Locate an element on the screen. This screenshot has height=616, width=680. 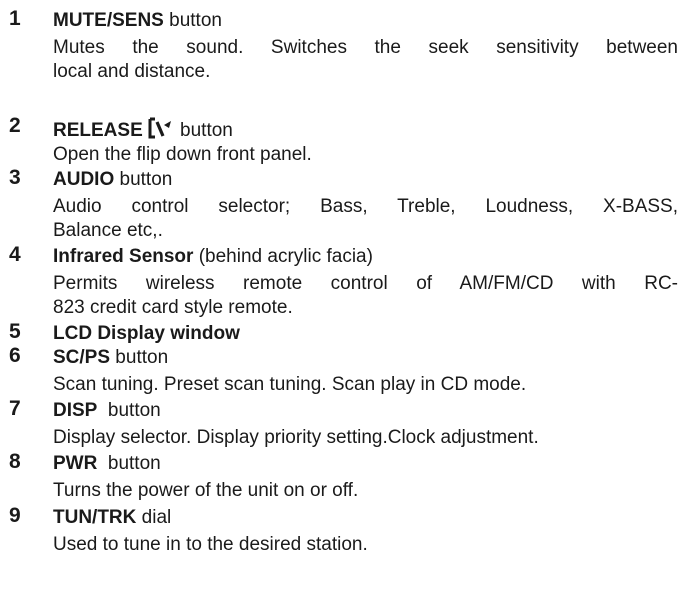
item-title: Infrared Sensor (behind acrylic facia) is located at coordinates (213, 257).